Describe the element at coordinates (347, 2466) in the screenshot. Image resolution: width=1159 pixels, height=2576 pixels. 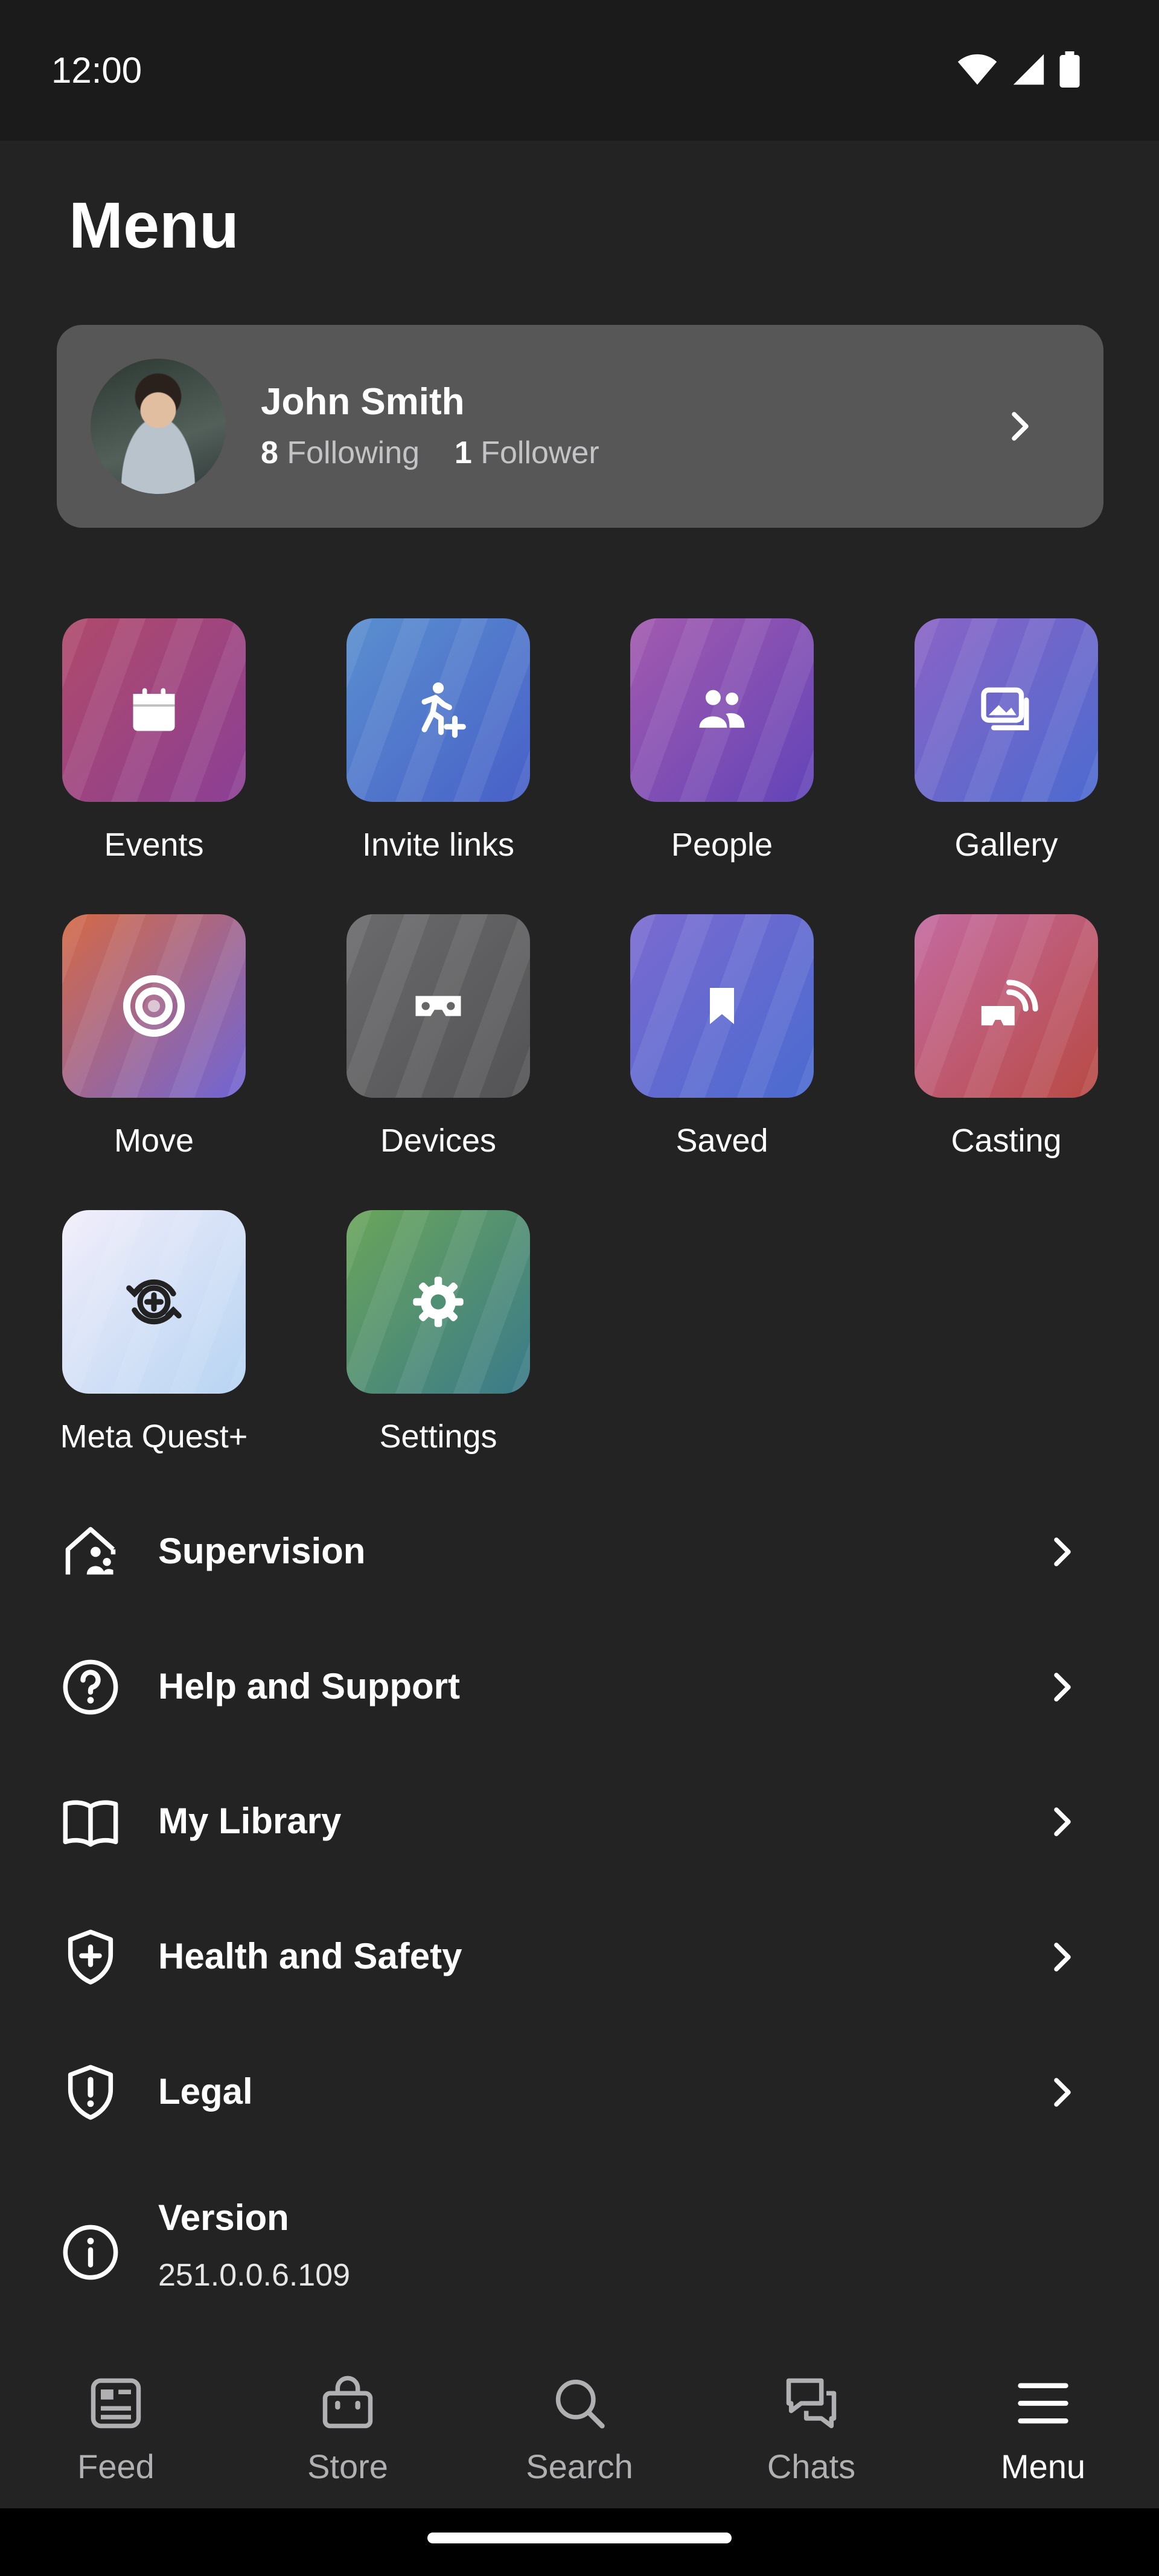
I see `nav-label: Store` at that location.